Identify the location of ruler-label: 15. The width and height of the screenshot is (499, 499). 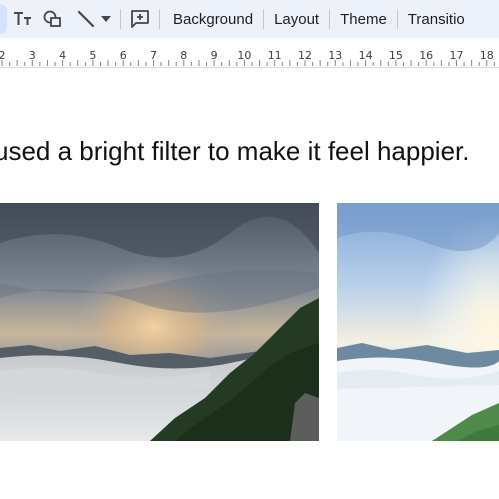
(396, 55).